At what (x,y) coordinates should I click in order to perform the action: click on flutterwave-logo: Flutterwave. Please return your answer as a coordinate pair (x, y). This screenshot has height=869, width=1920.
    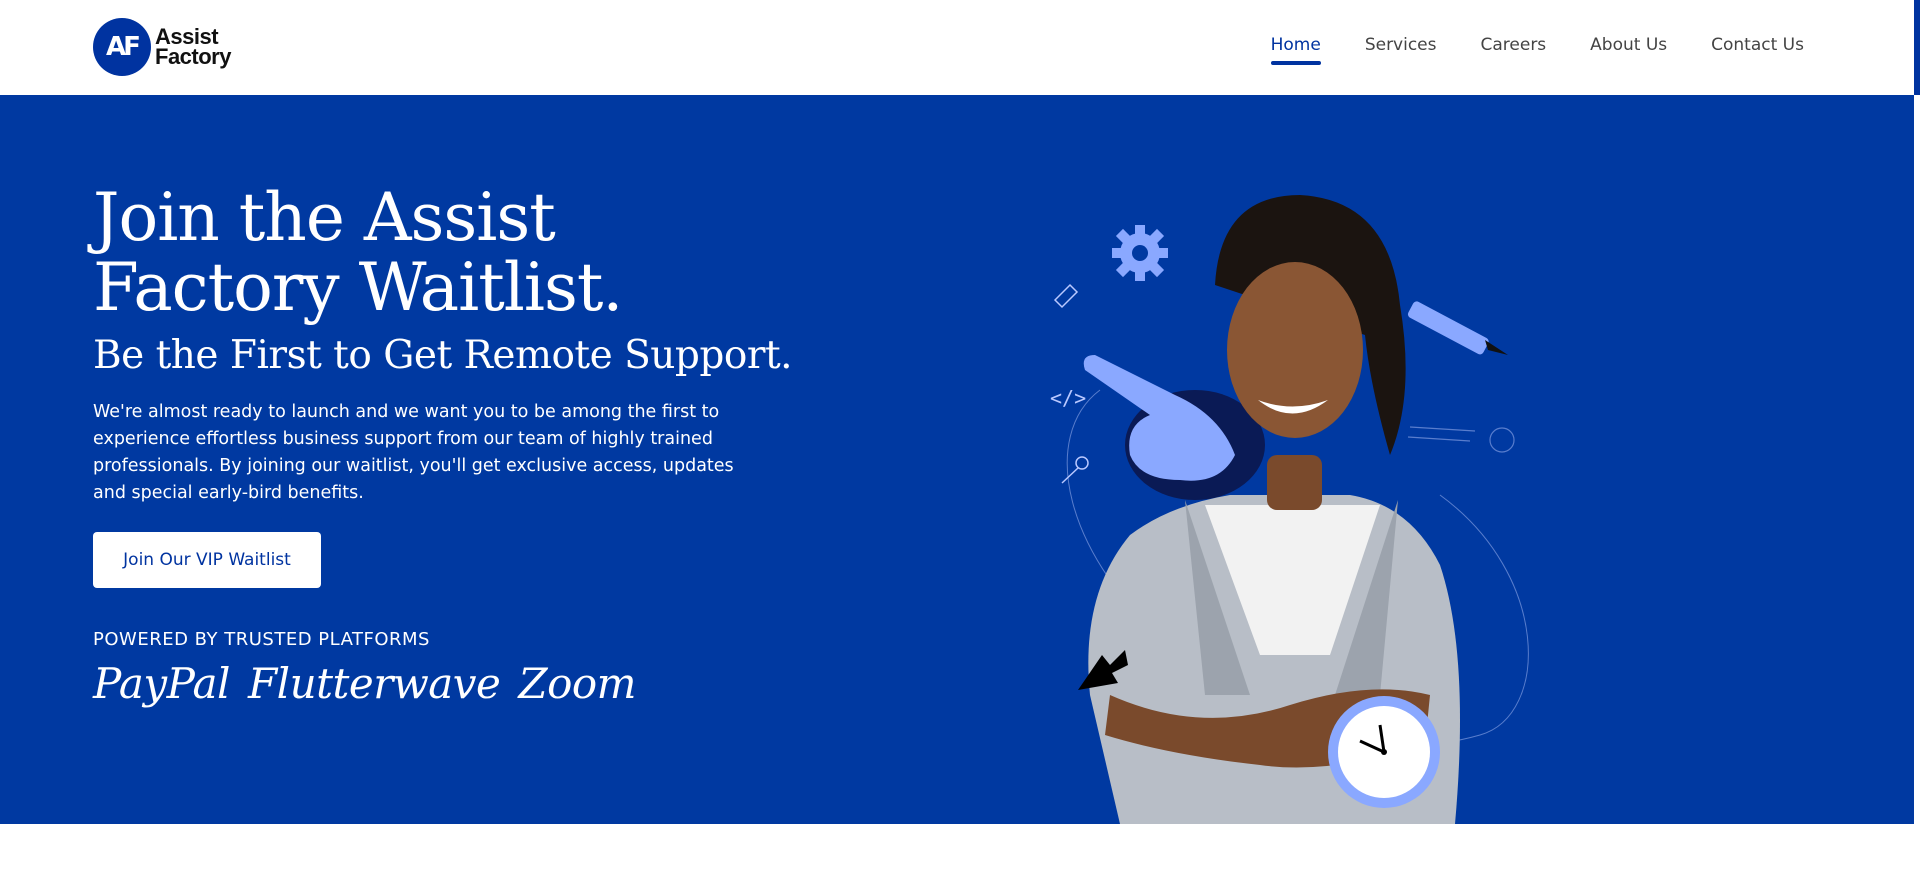
    Looking at the image, I should click on (374, 683).